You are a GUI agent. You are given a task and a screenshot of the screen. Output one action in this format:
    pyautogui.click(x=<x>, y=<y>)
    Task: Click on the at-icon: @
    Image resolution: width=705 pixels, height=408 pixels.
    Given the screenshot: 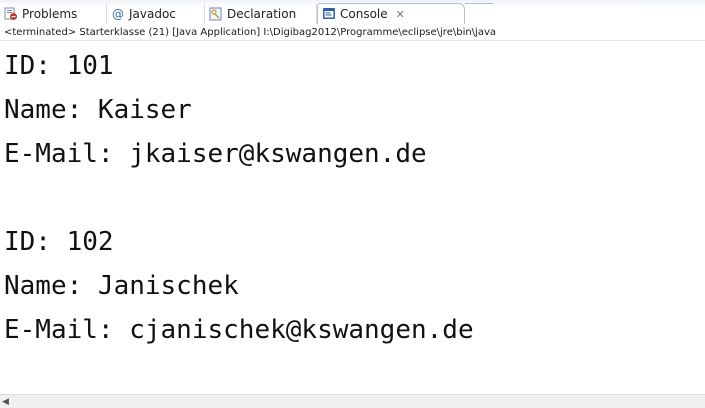 What is the action you would take?
    pyautogui.click(x=118, y=14)
    